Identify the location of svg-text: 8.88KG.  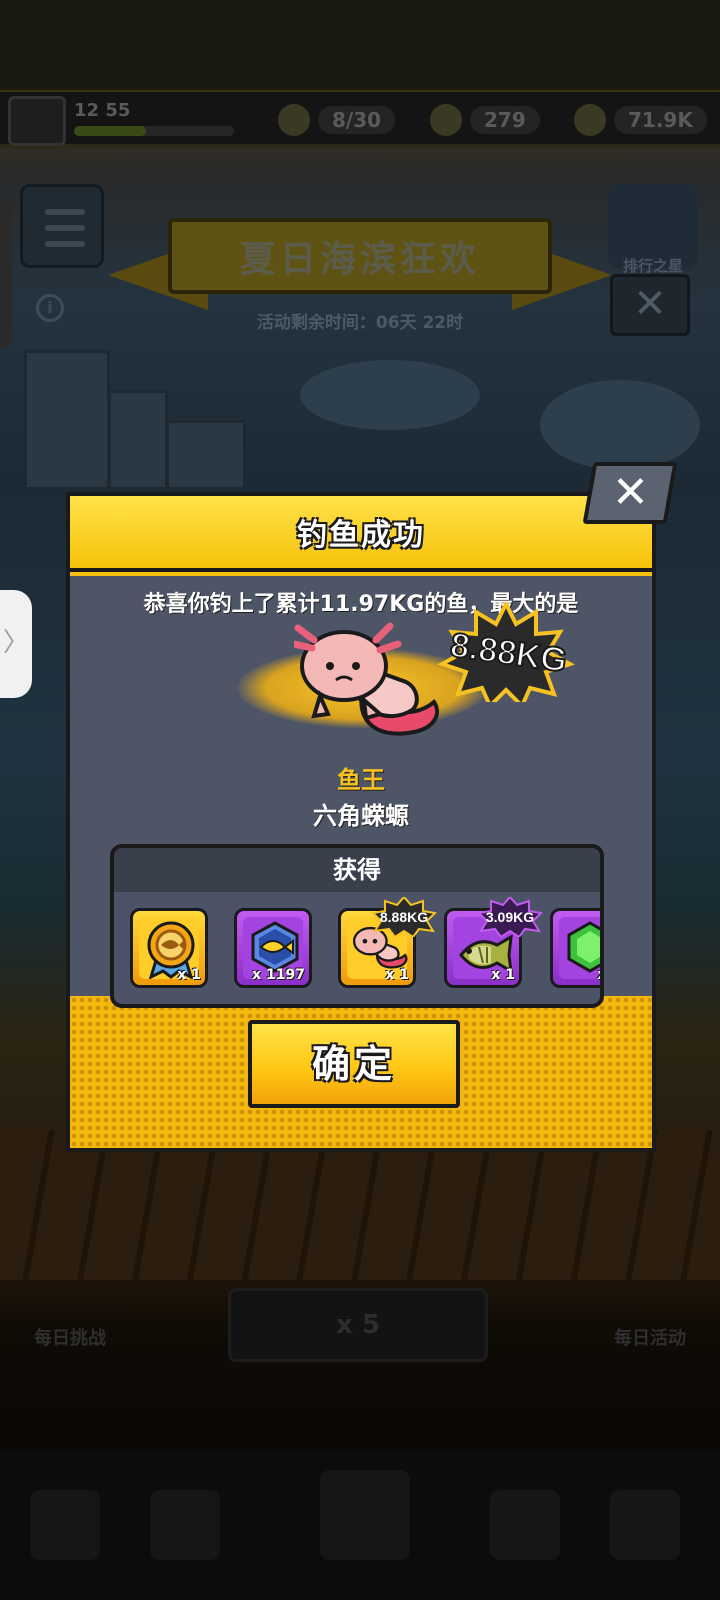
(404, 917).